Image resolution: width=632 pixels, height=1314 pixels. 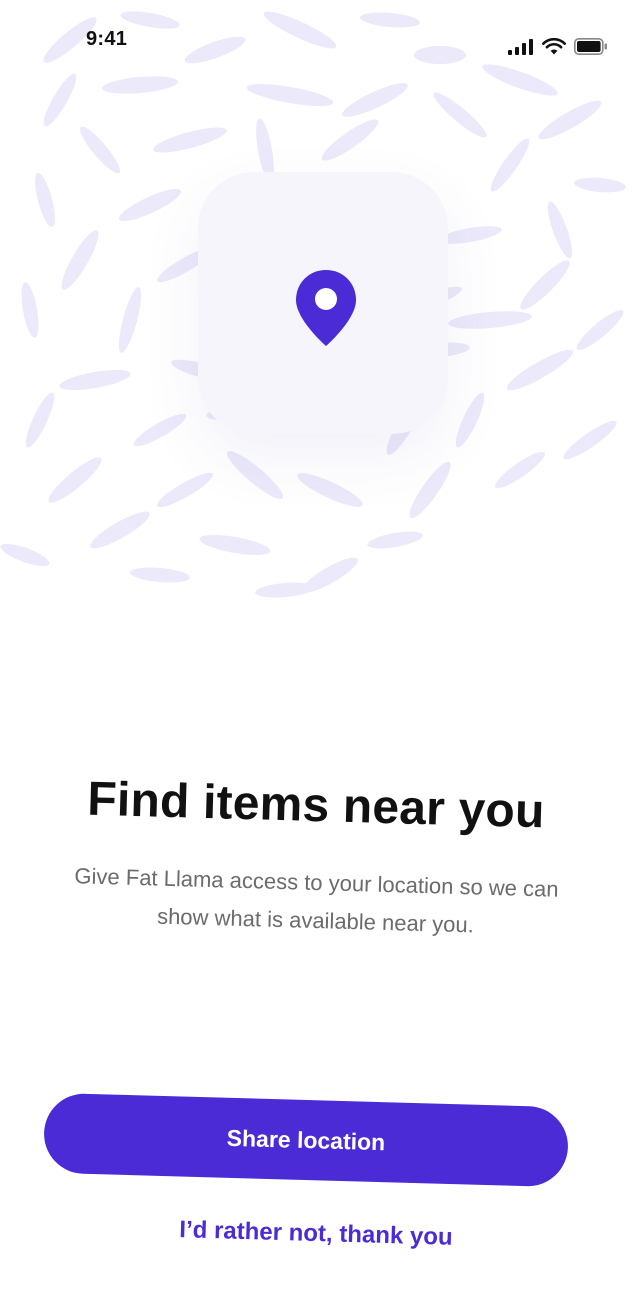 I want to click on status-icons, so click(x=558, y=46).